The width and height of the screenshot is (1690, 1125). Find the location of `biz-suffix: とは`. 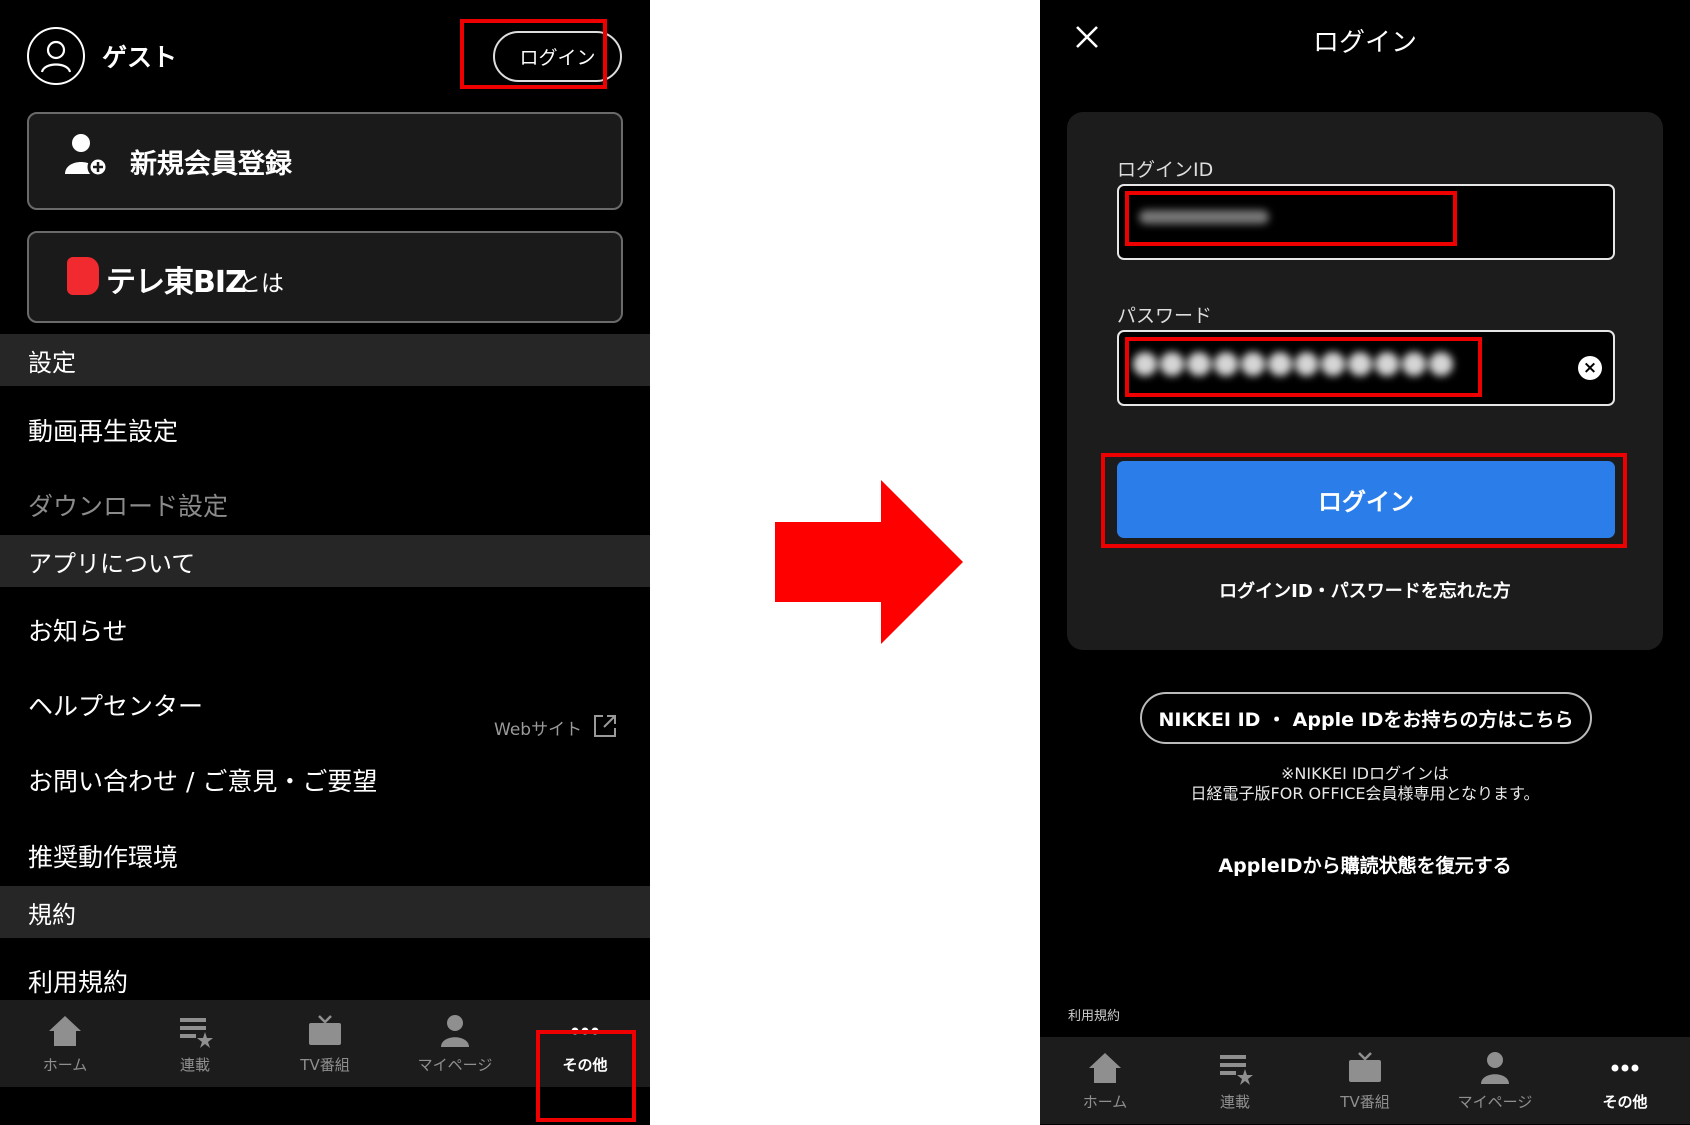

biz-suffix: とは is located at coordinates (261, 284).